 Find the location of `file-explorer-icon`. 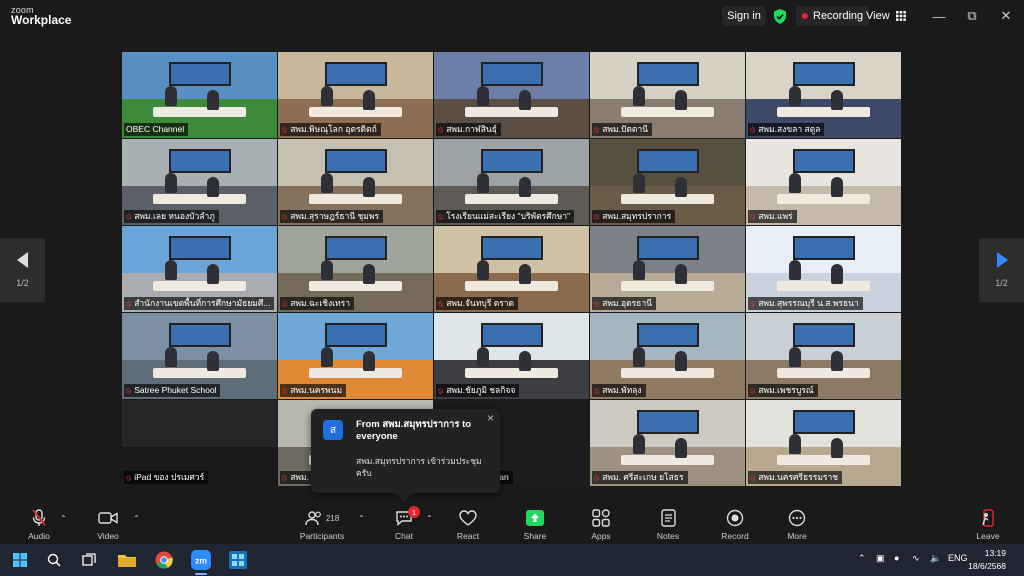

file-explorer-icon is located at coordinates (127, 560).